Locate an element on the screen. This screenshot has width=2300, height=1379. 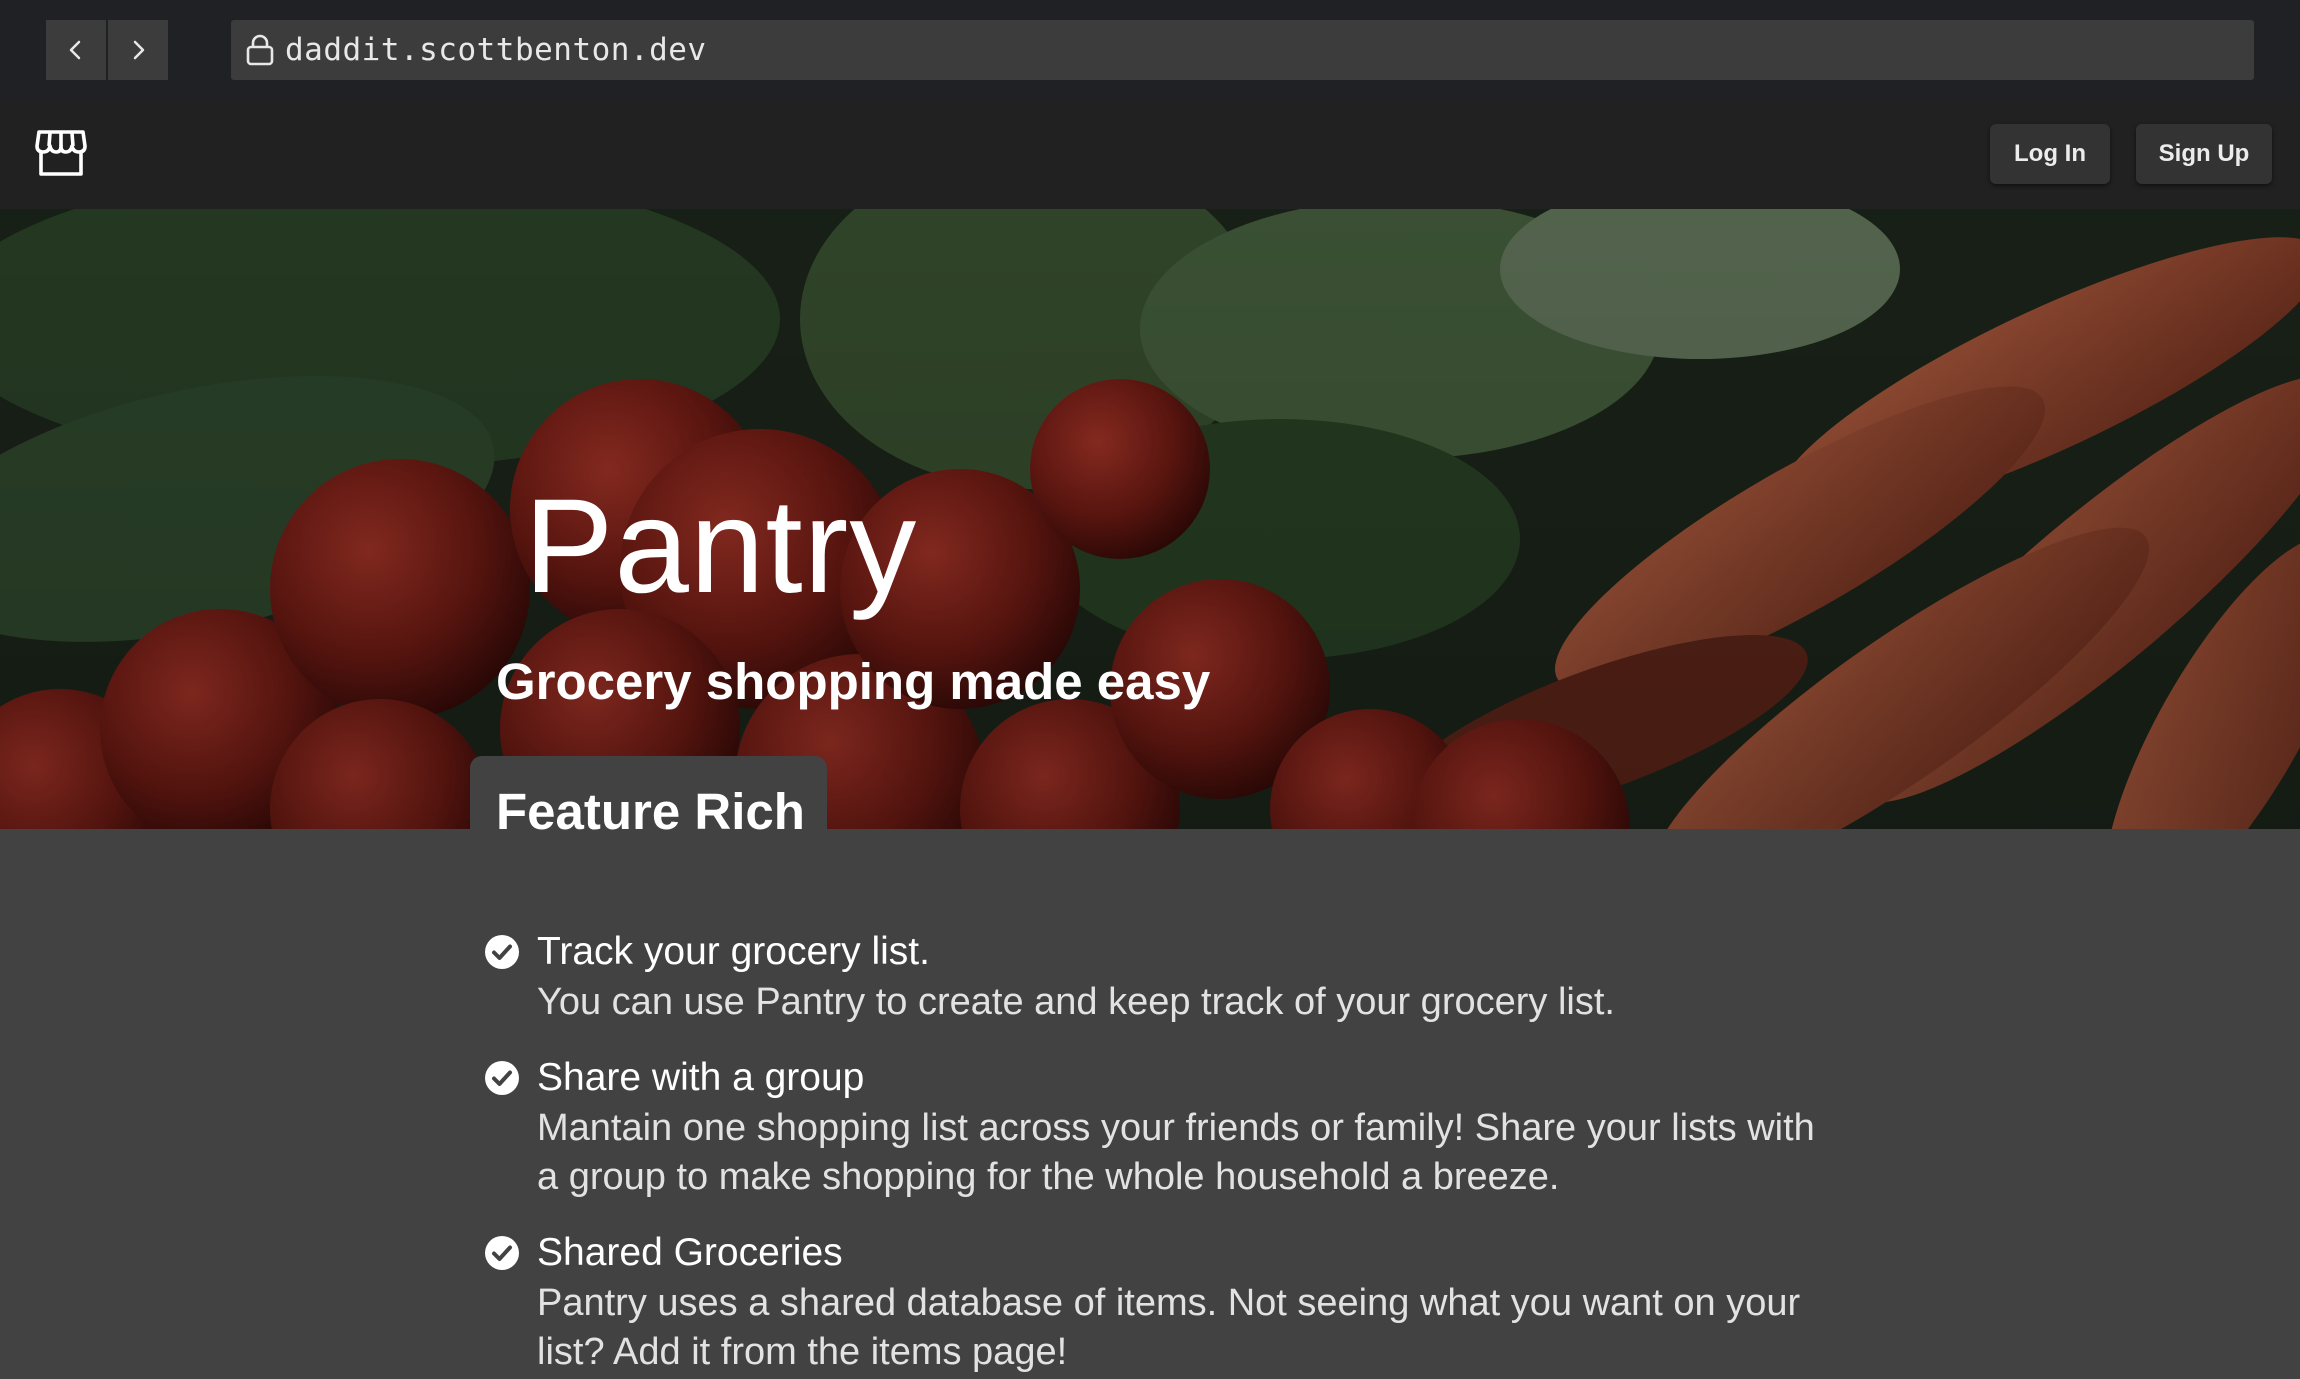
forward-button is located at coordinates (138, 50).